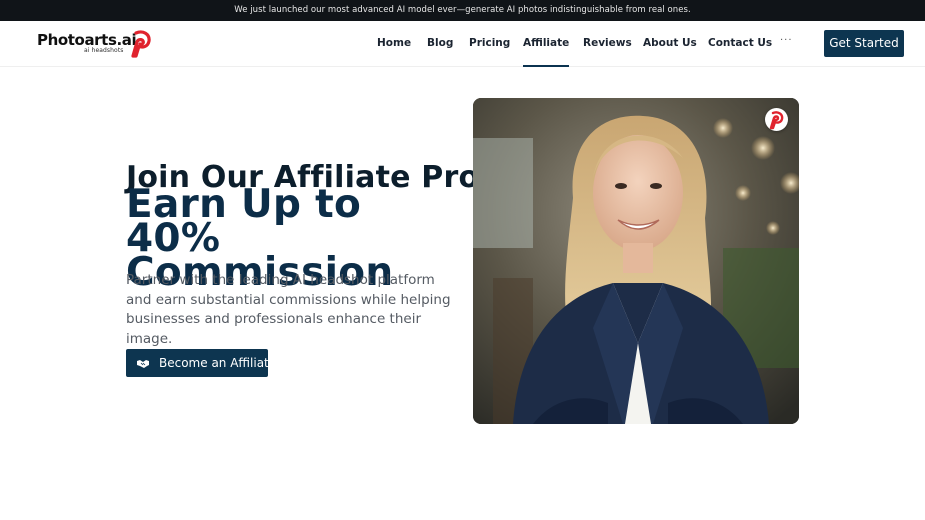 This screenshot has height=520, width=925. I want to click on become-affiliate-label: Become an Affiliate, so click(218, 363).